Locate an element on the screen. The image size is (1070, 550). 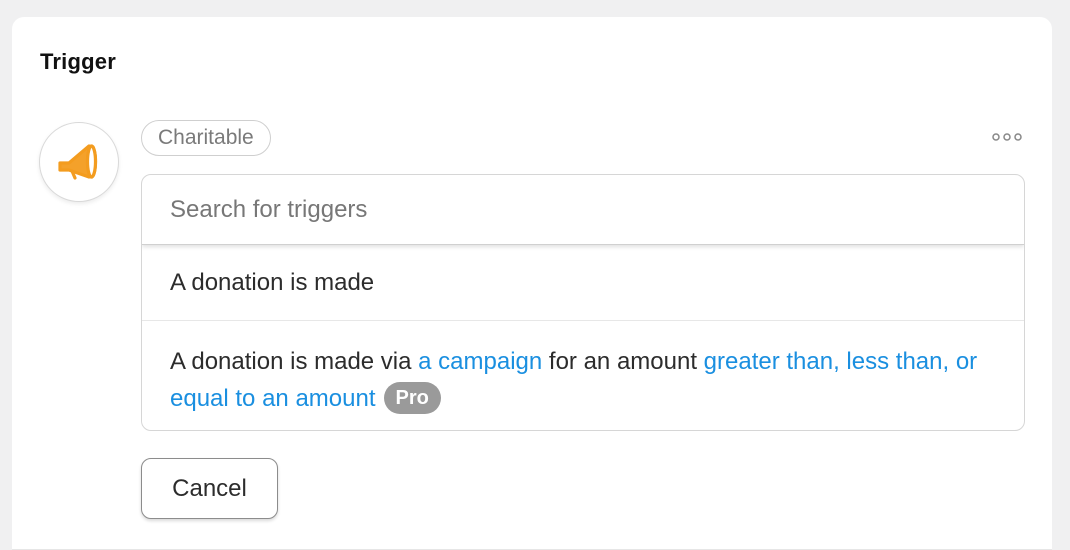
trigger-search-input is located at coordinates (583, 209).